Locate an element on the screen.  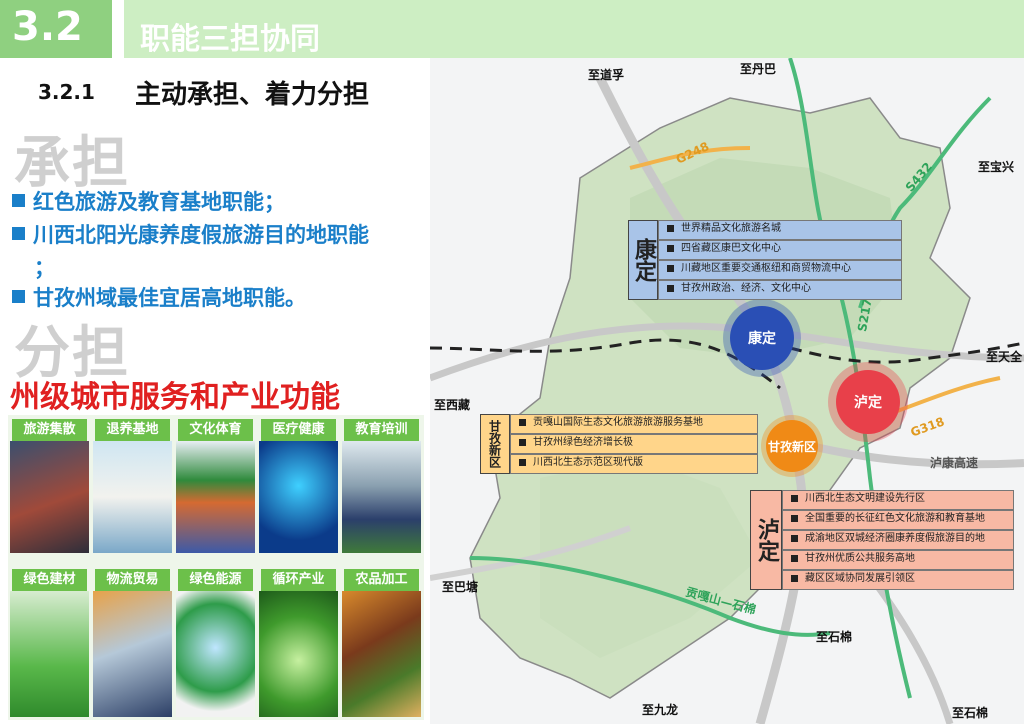
ganzi-new-area-item: 川西北生态示范区现代版 is located at coordinates (634, 464).